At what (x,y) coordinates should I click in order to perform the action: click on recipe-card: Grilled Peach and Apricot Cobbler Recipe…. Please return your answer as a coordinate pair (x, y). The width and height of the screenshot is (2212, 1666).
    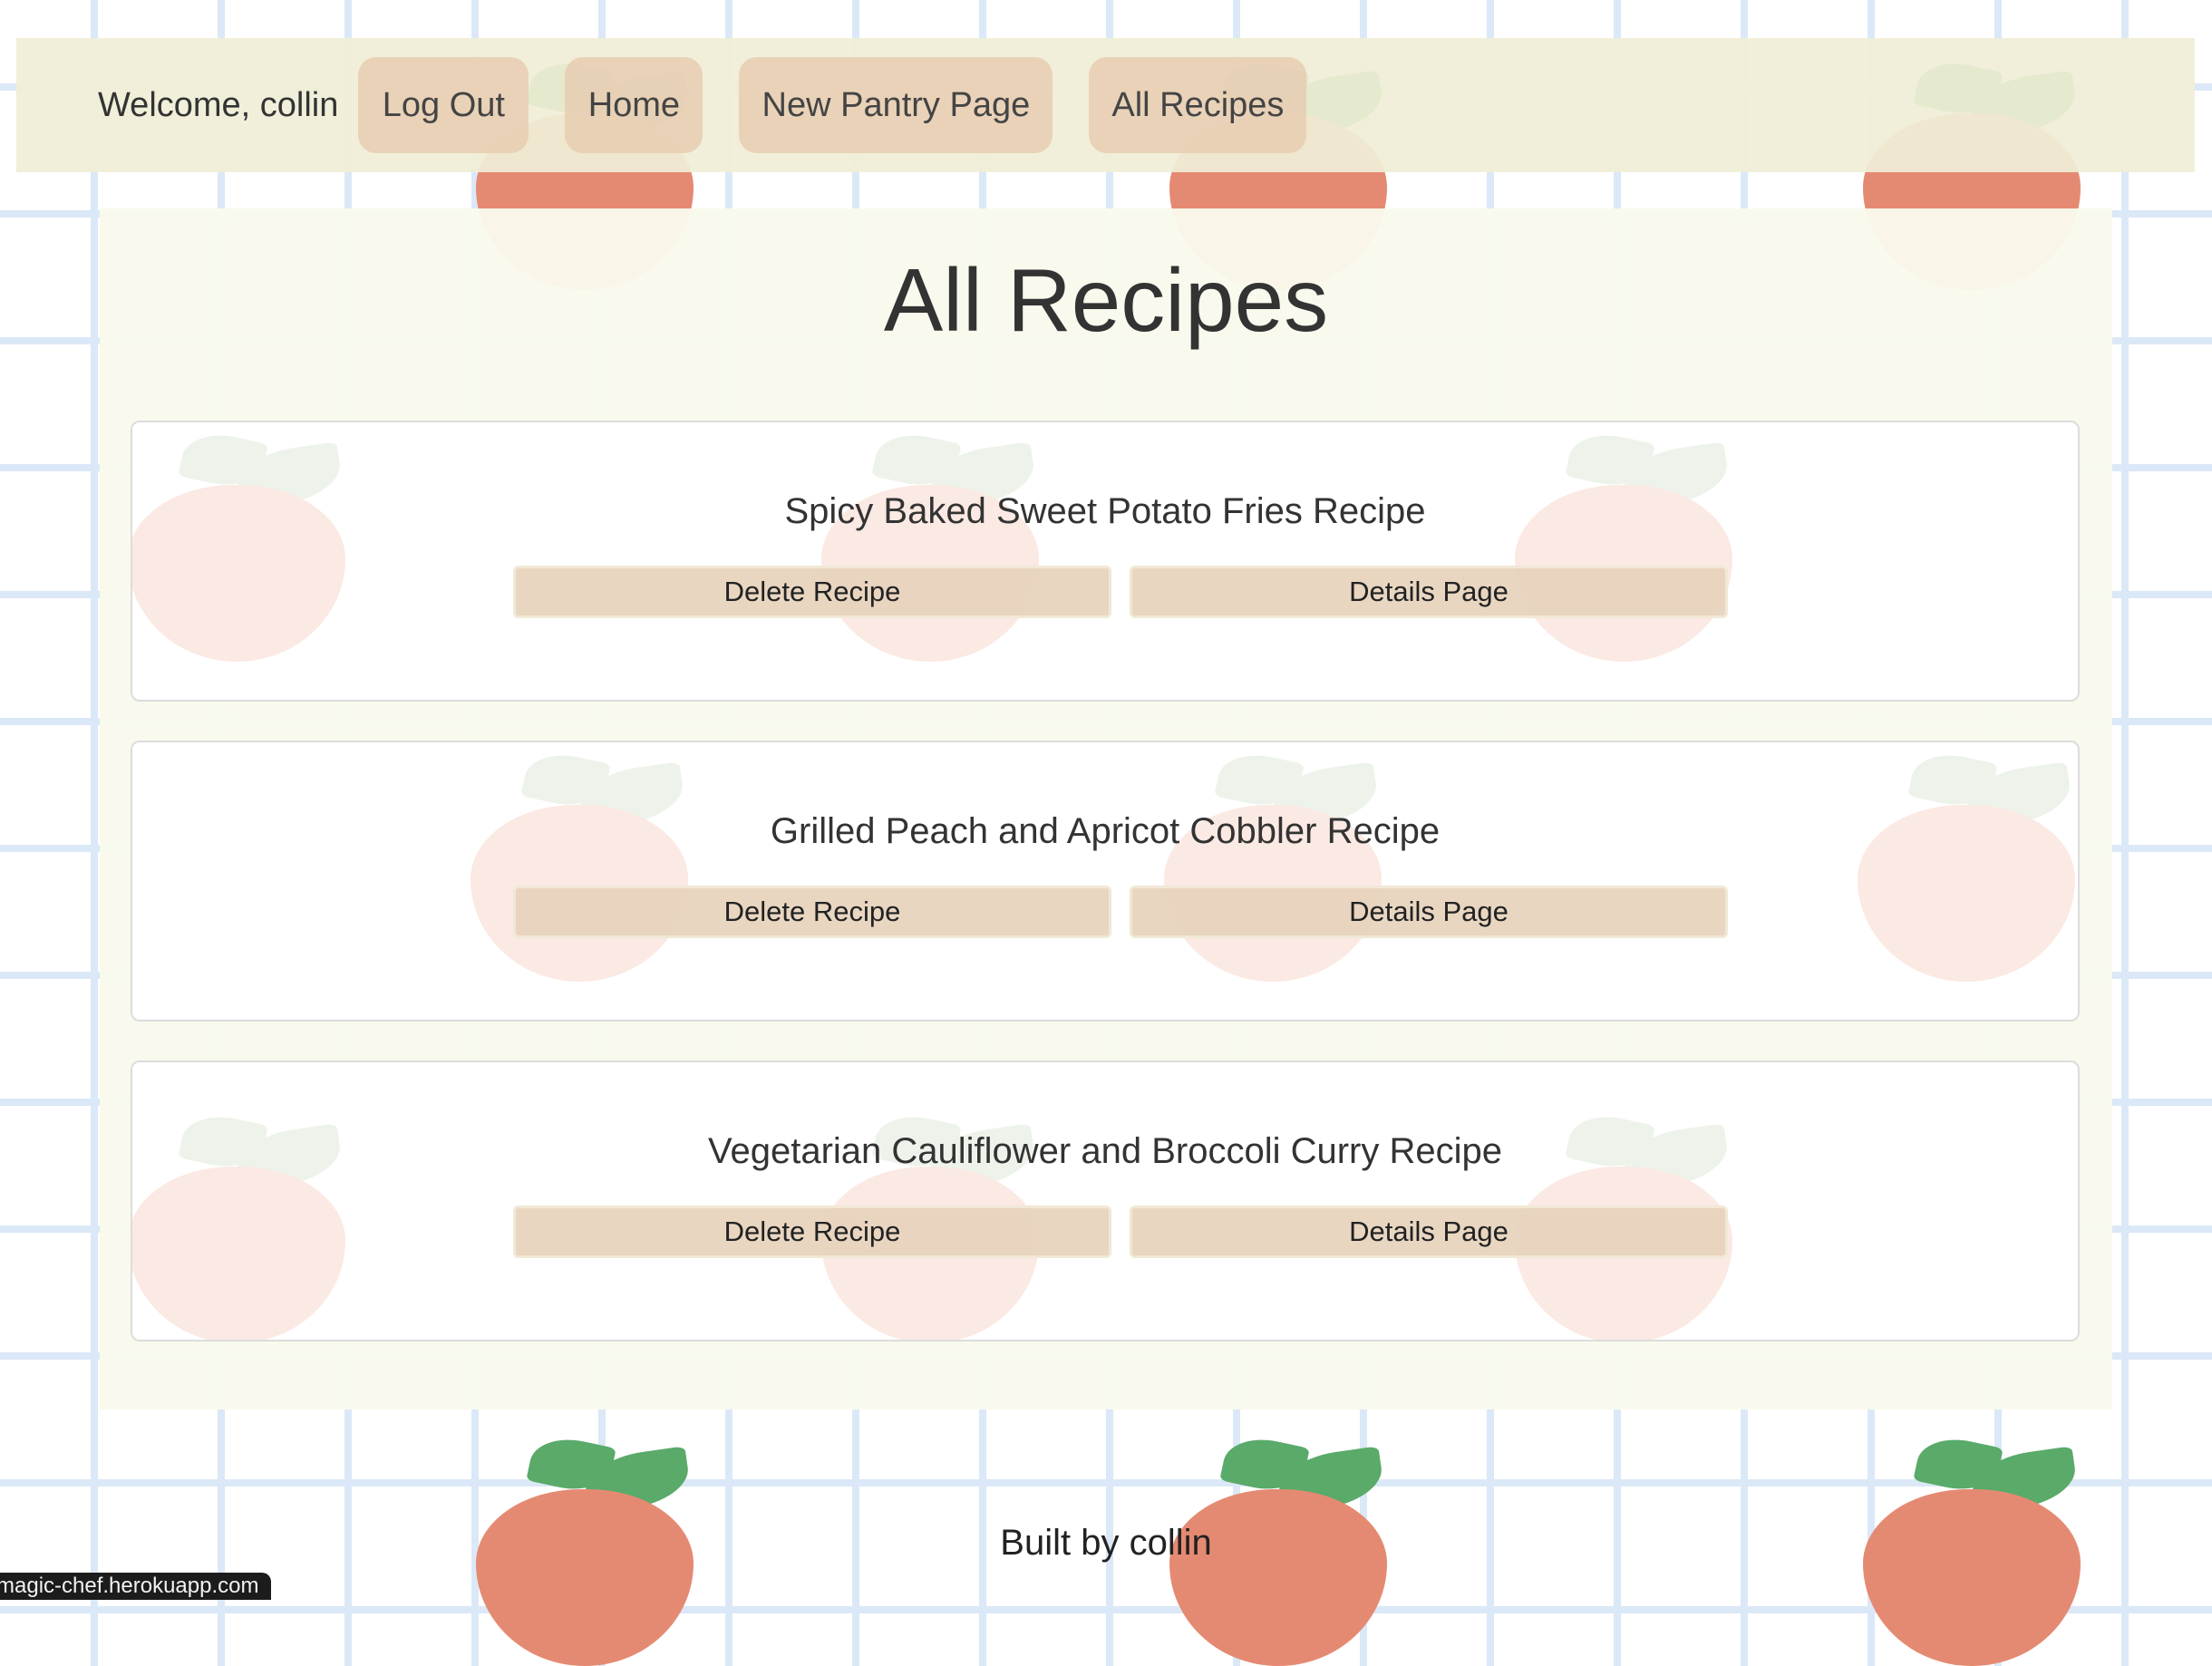
    Looking at the image, I should click on (1105, 881).